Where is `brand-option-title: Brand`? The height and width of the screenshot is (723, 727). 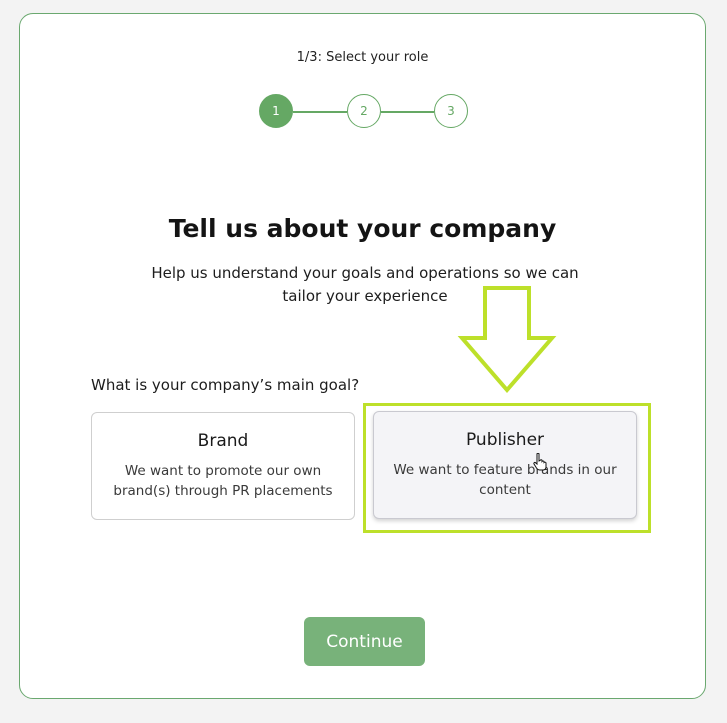
brand-option-title: Brand is located at coordinates (223, 441).